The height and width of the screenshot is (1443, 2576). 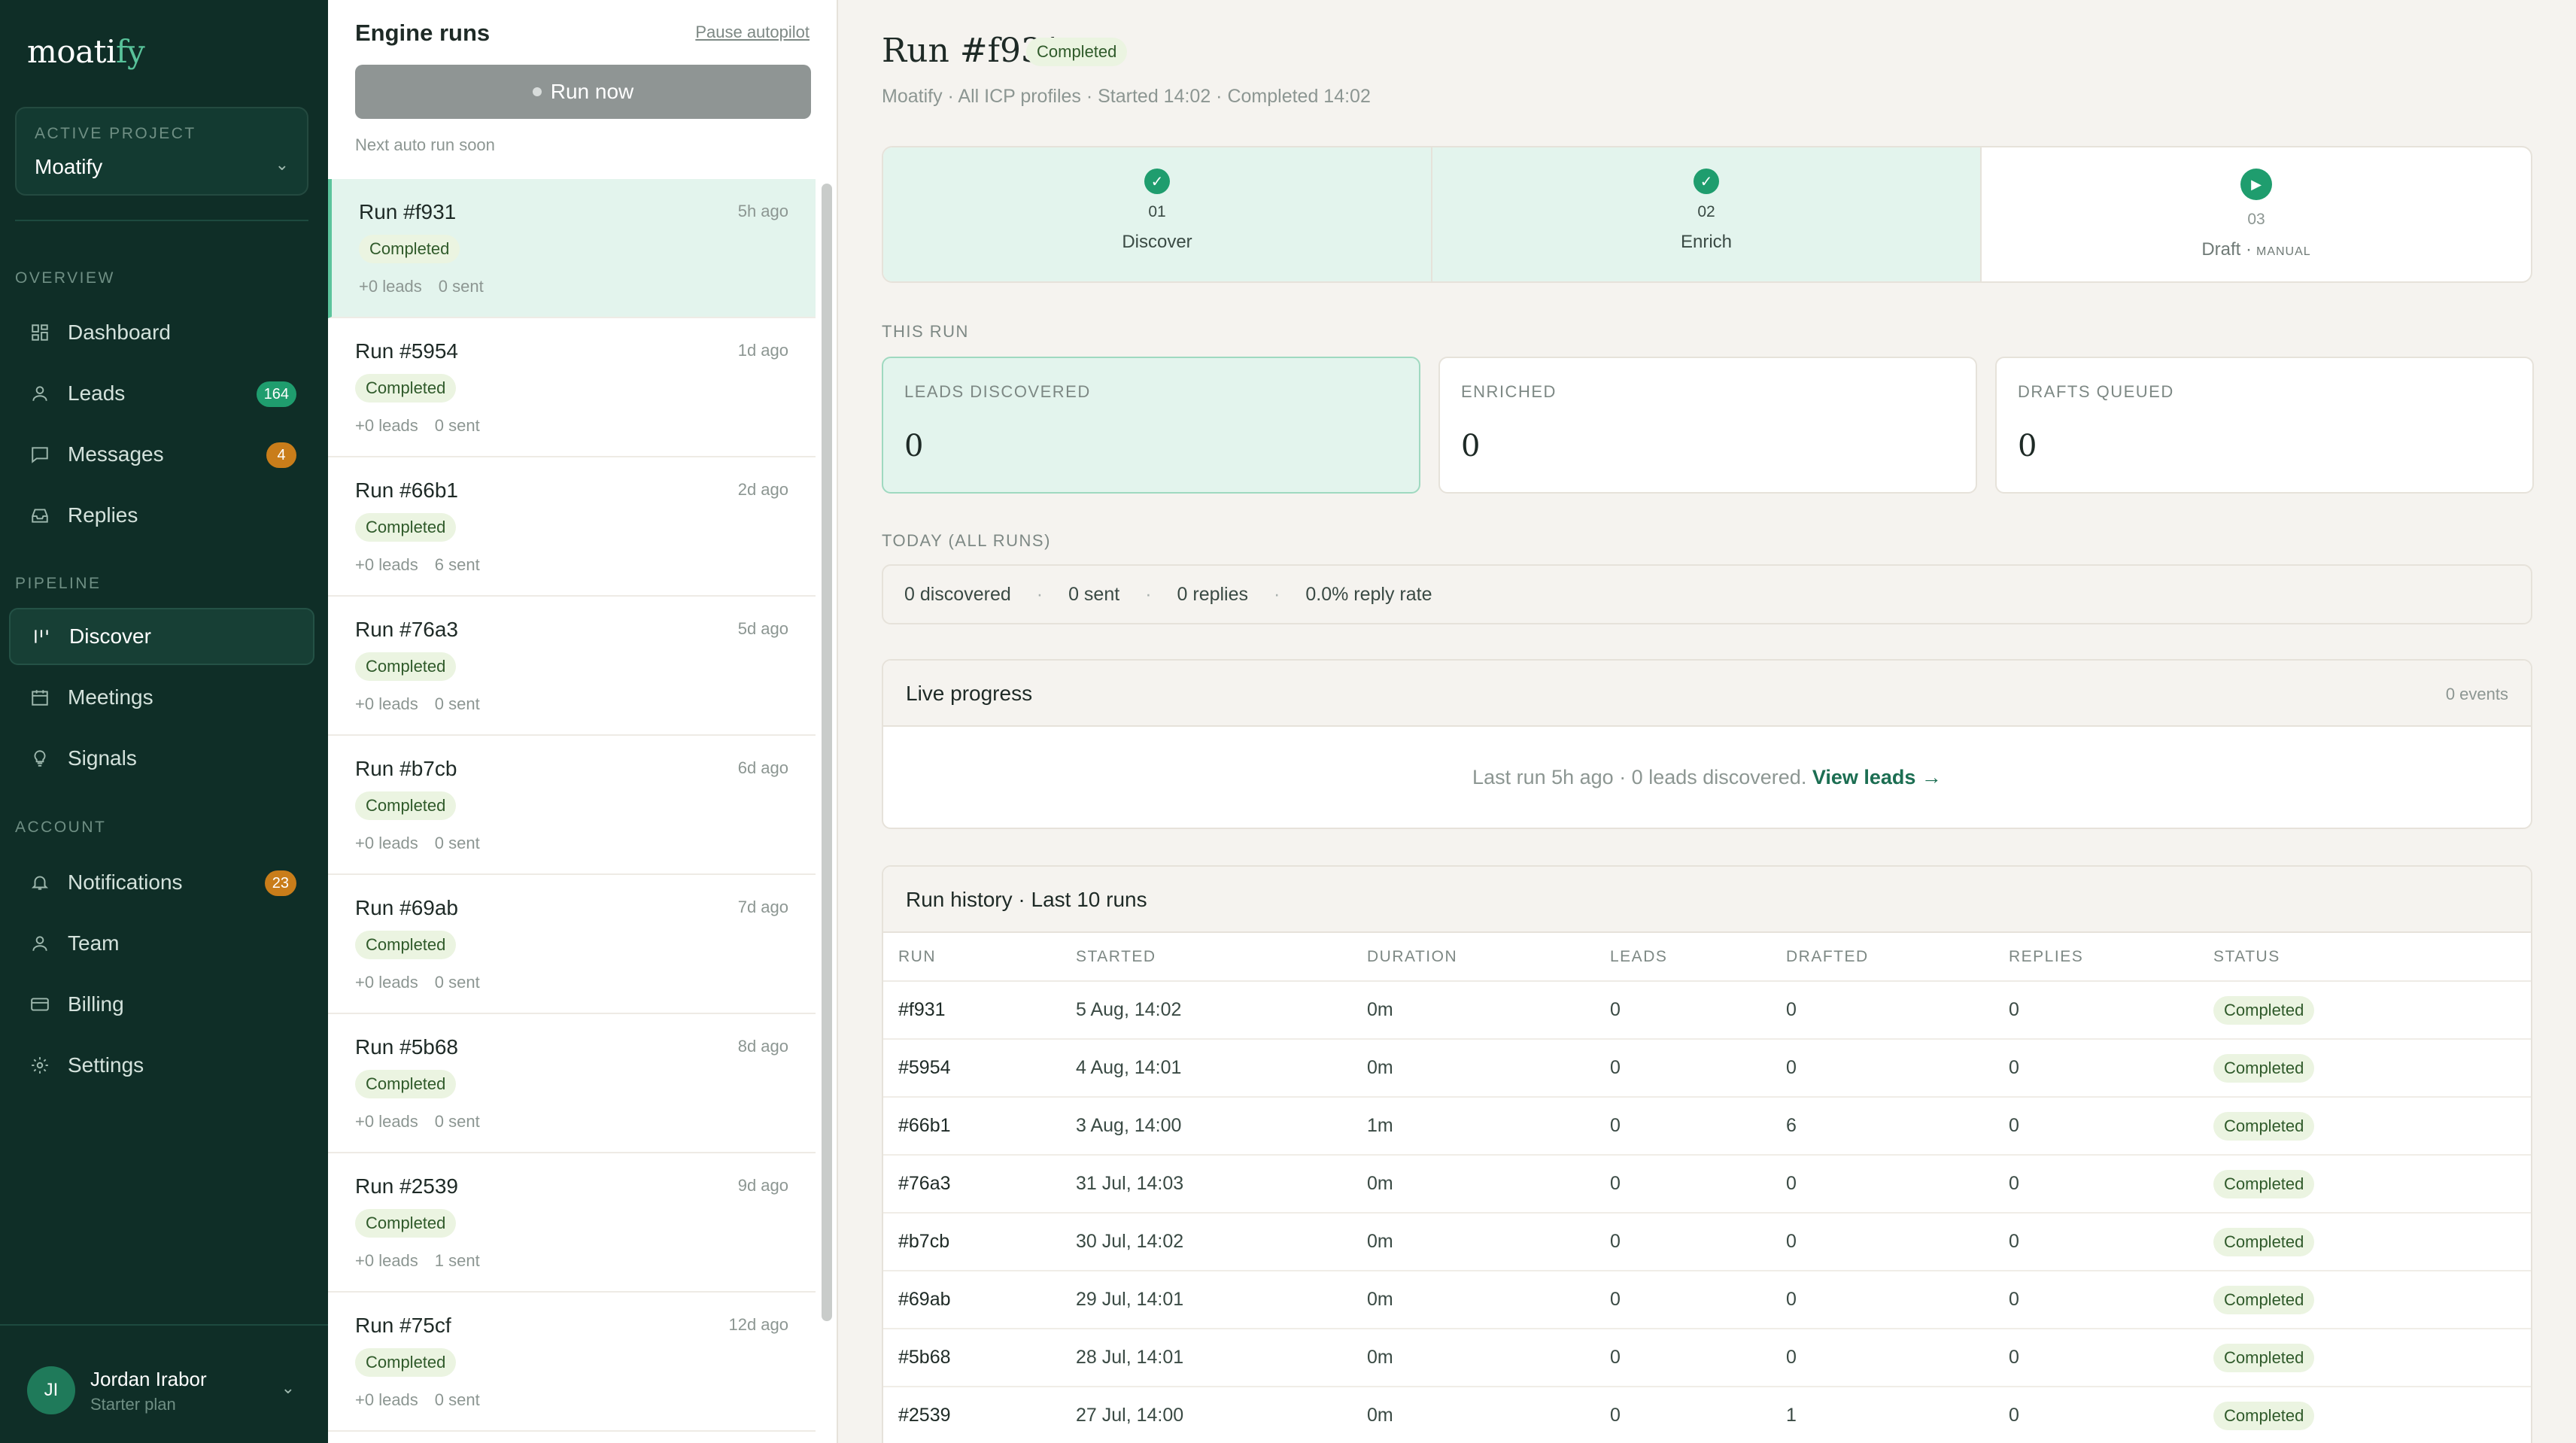 I want to click on sidebar-item-signals: Signals, so click(x=162, y=758).